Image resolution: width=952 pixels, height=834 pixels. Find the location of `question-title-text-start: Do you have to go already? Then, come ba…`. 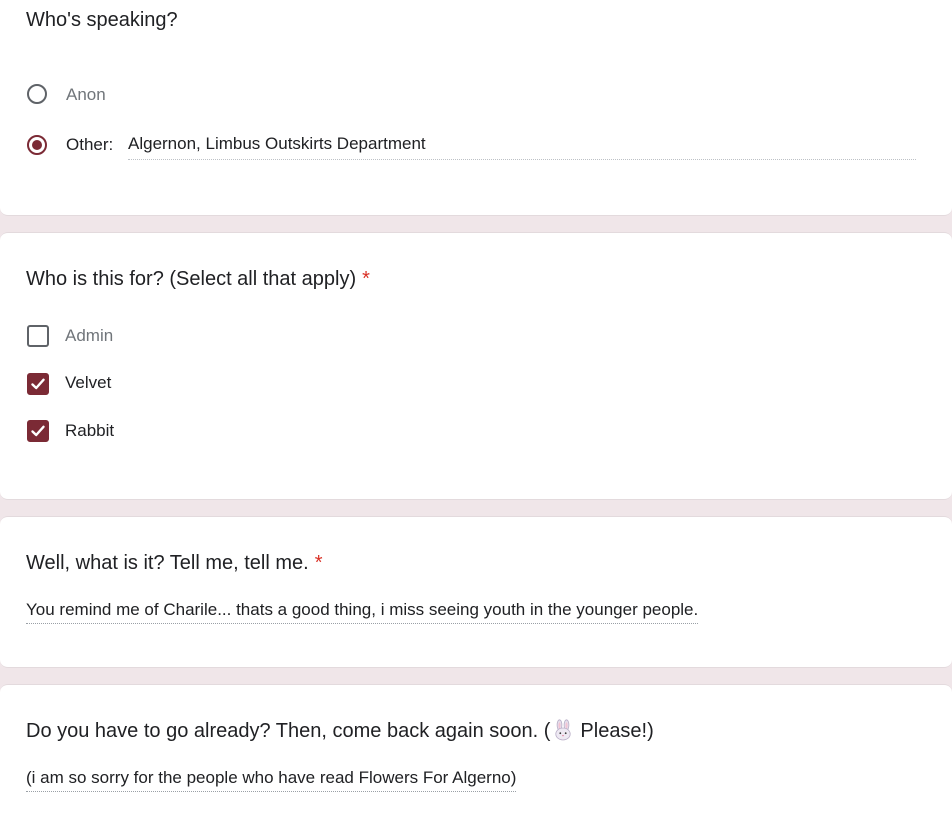

question-title-text-start: Do you have to go already? Then, come ba… is located at coordinates (288, 731).